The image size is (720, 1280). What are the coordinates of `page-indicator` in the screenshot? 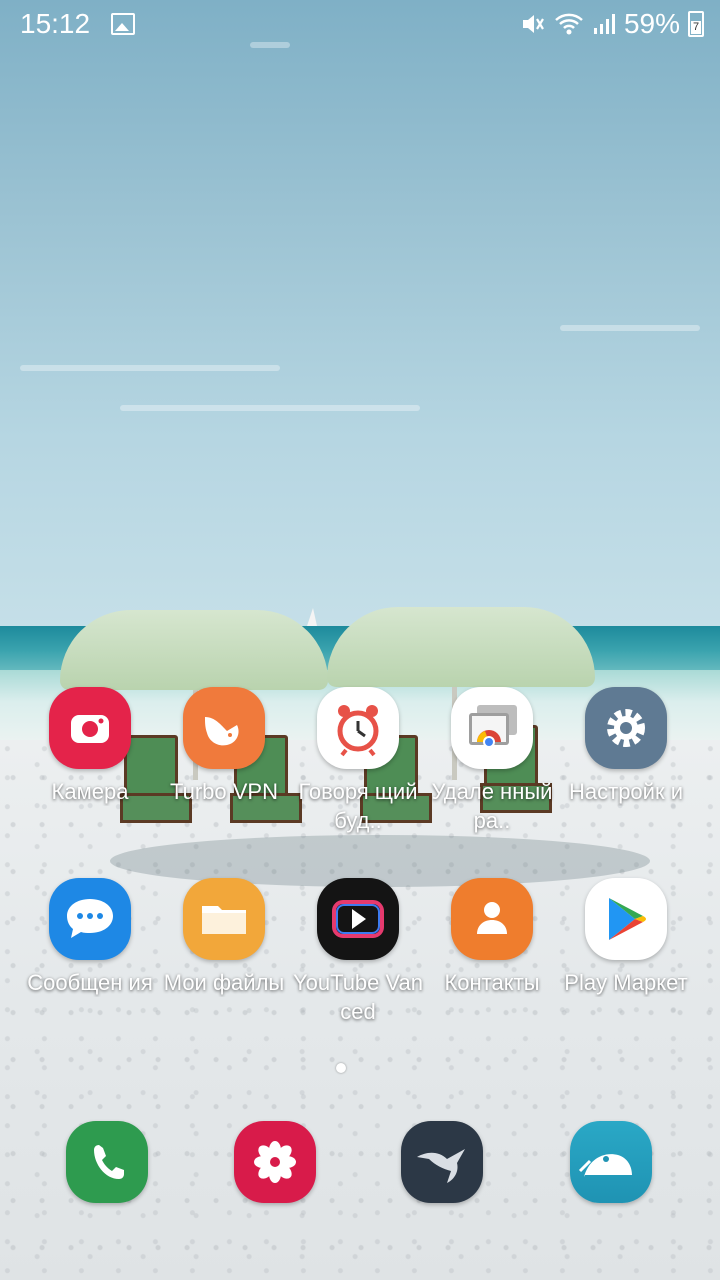 It's located at (341, 1068).